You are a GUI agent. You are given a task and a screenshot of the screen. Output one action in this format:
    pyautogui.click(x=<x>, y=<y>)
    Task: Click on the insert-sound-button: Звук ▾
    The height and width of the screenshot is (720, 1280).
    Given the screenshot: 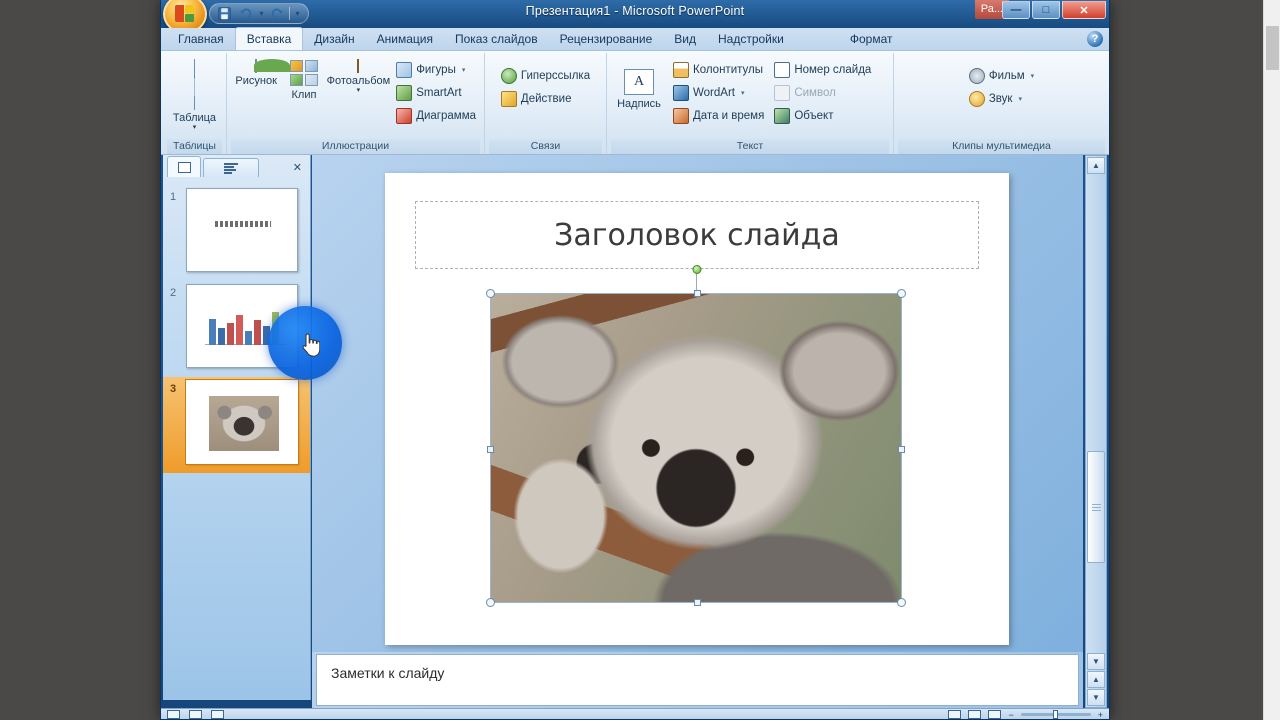 What is the action you would take?
    pyautogui.click(x=1001, y=98)
    